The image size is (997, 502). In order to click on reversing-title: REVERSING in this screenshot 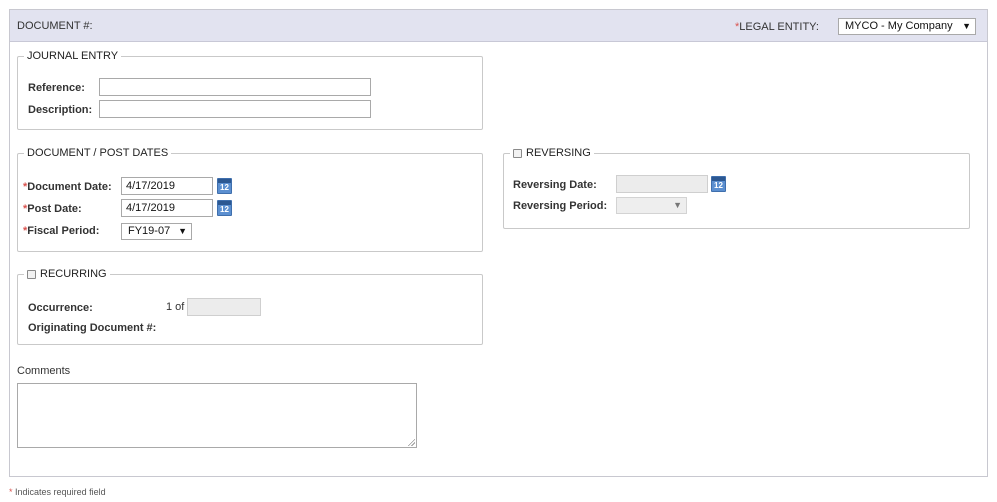, I will do `click(558, 153)`.